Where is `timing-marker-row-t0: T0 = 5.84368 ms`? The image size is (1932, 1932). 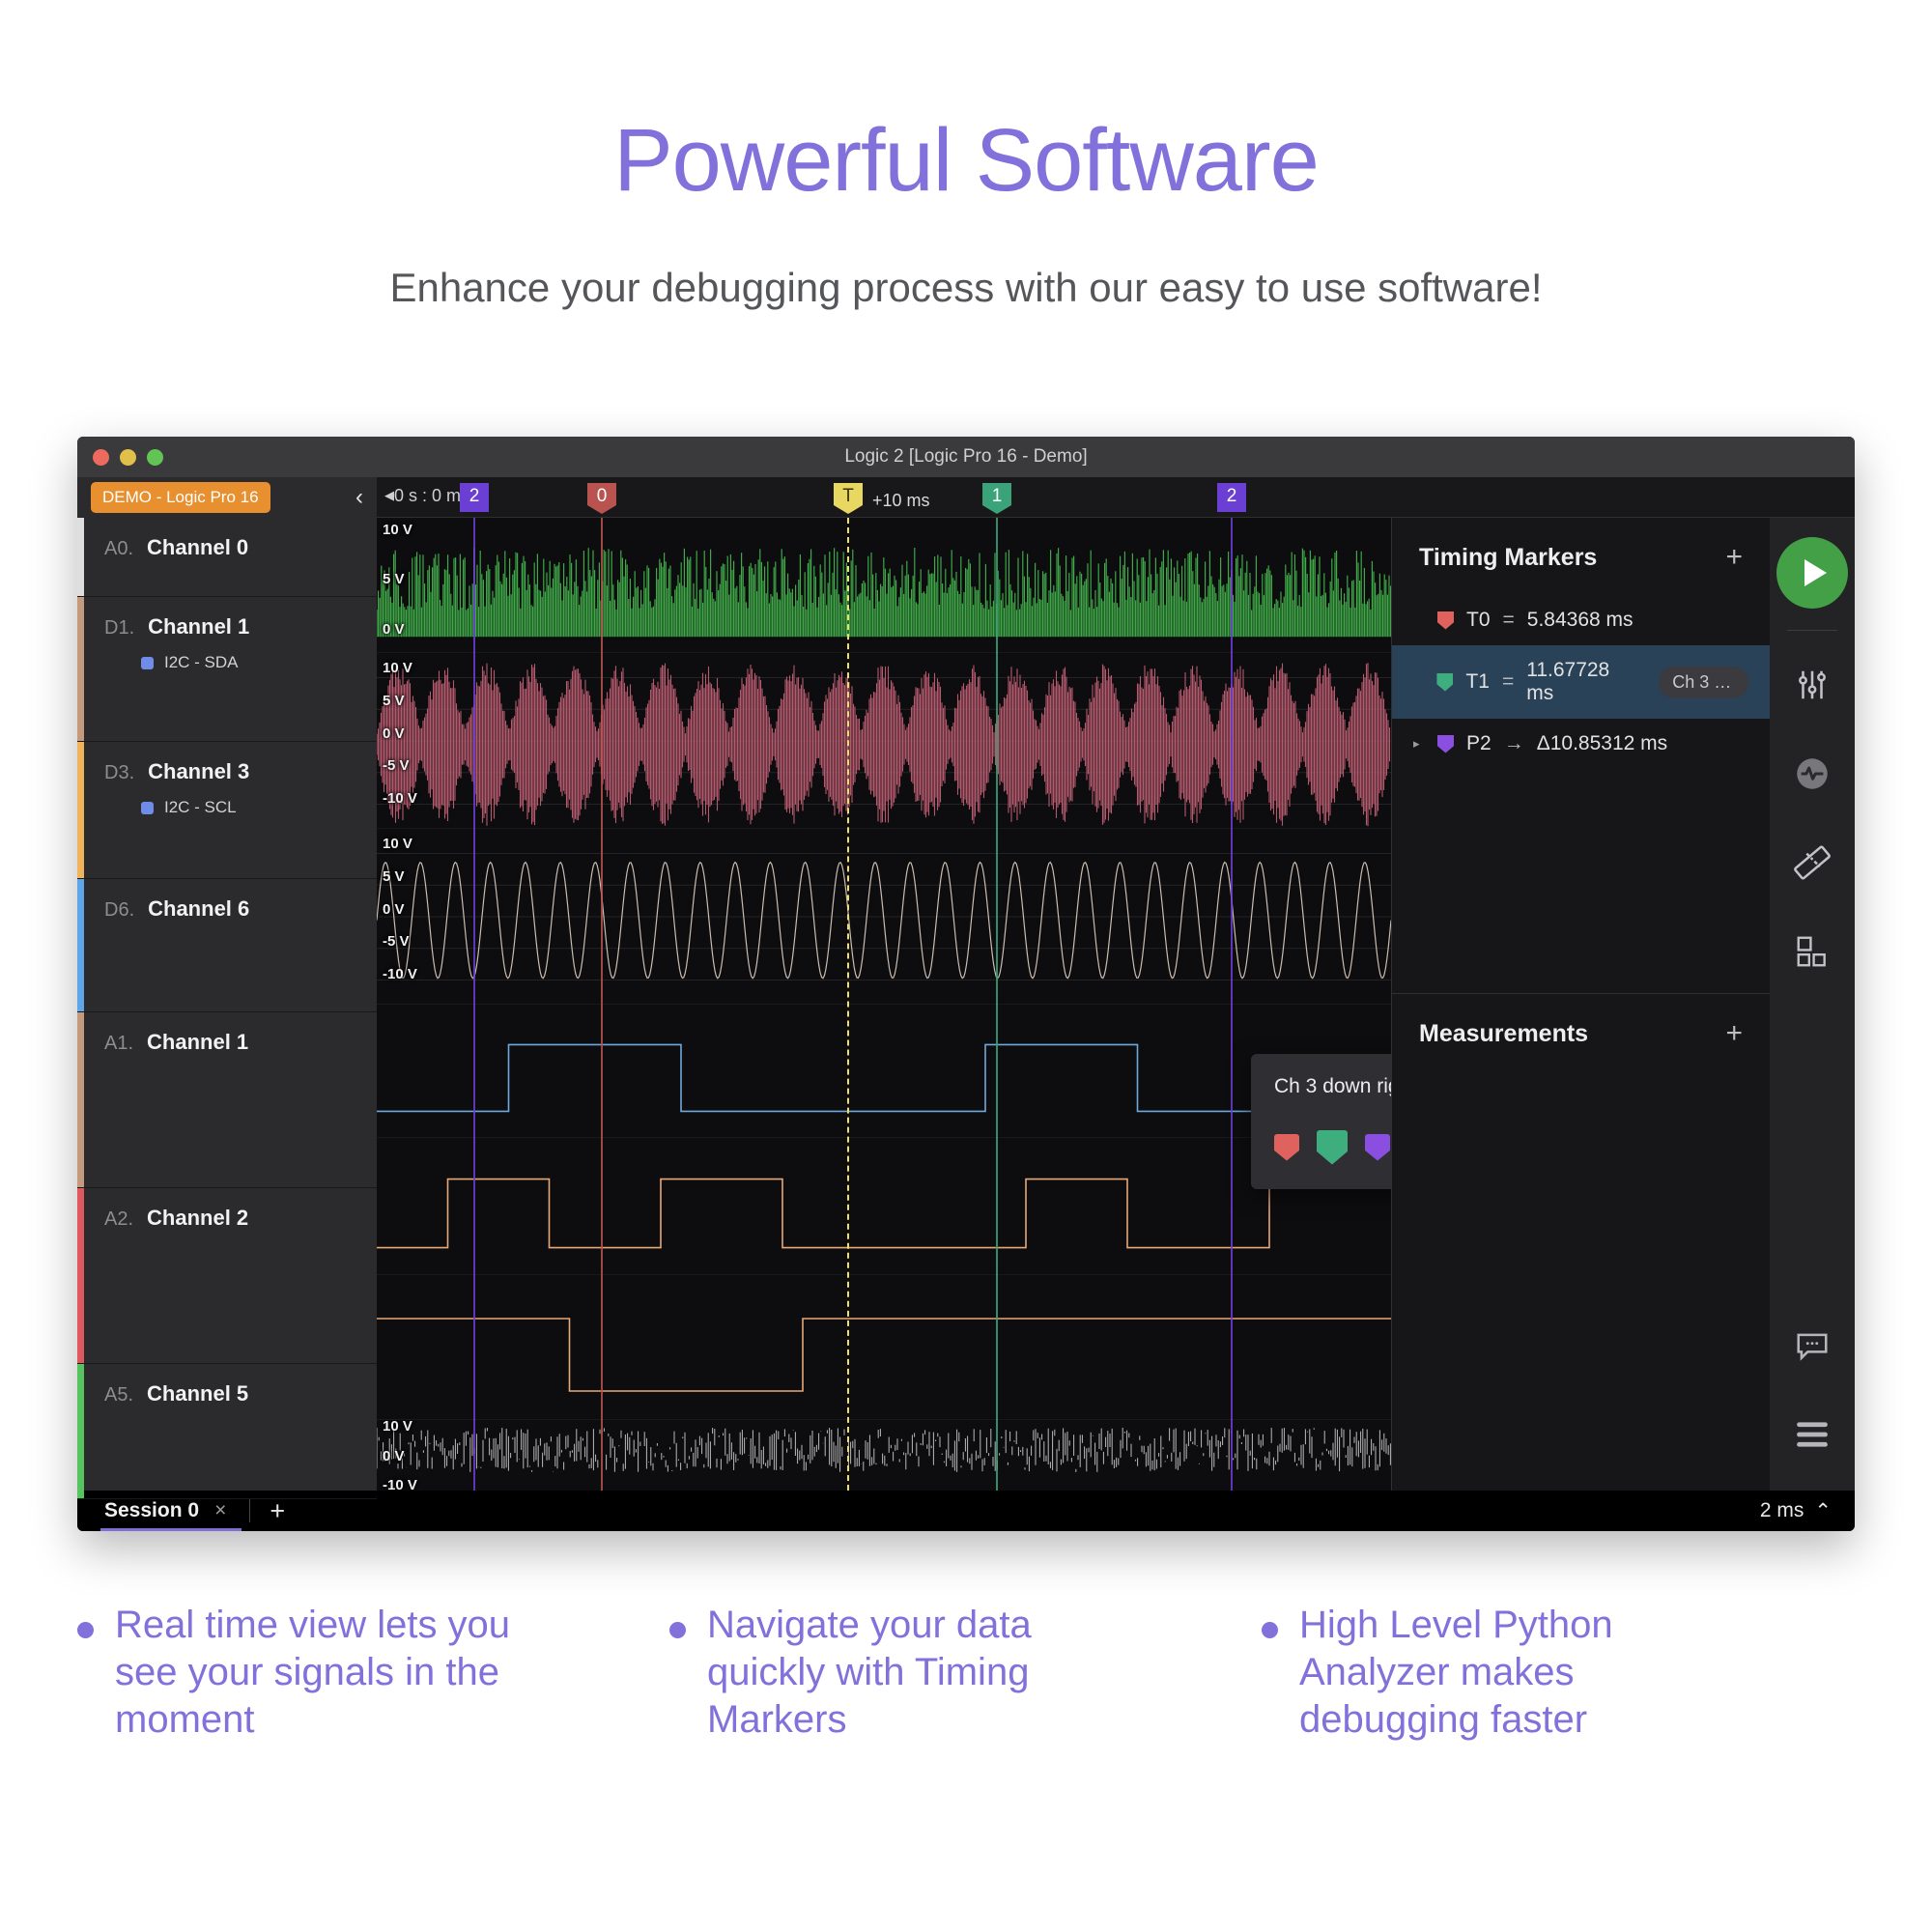 timing-marker-row-t0: T0 = 5.84368 ms is located at coordinates (1581, 620).